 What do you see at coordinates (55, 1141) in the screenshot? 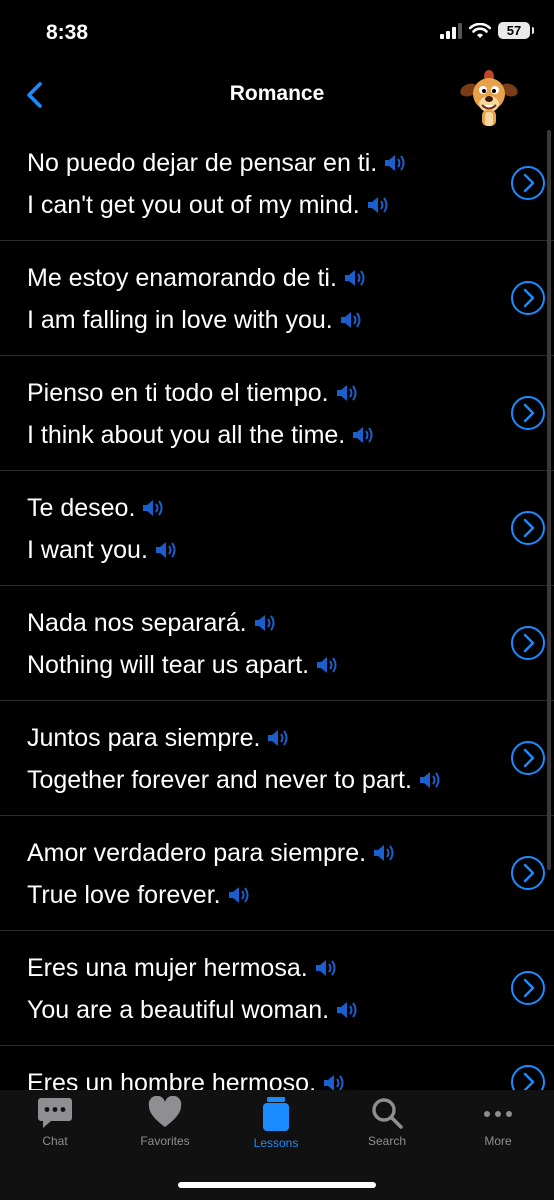
I see `tab-label: Chat` at bounding box center [55, 1141].